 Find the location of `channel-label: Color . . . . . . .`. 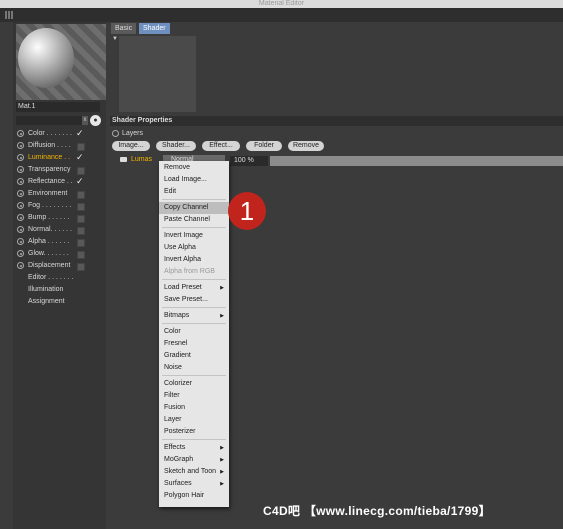

channel-label: Color . . . . . . . is located at coordinates (50, 133).